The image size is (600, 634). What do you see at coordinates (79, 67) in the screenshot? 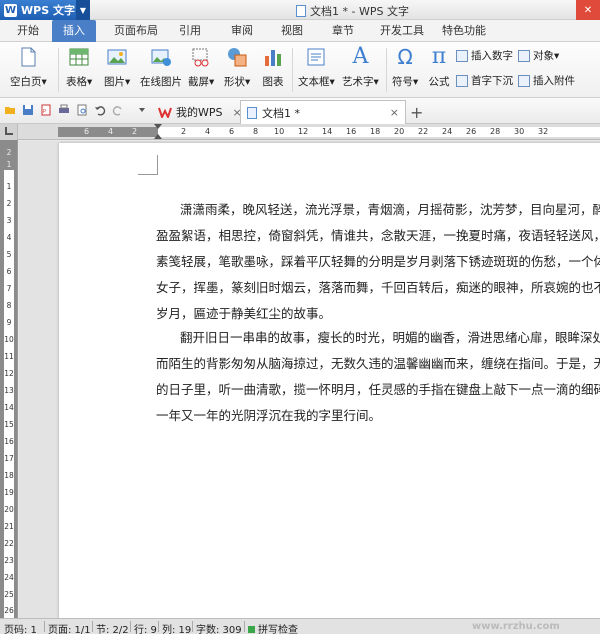
I see `table-button: 表格▾` at bounding box center [79, 67].